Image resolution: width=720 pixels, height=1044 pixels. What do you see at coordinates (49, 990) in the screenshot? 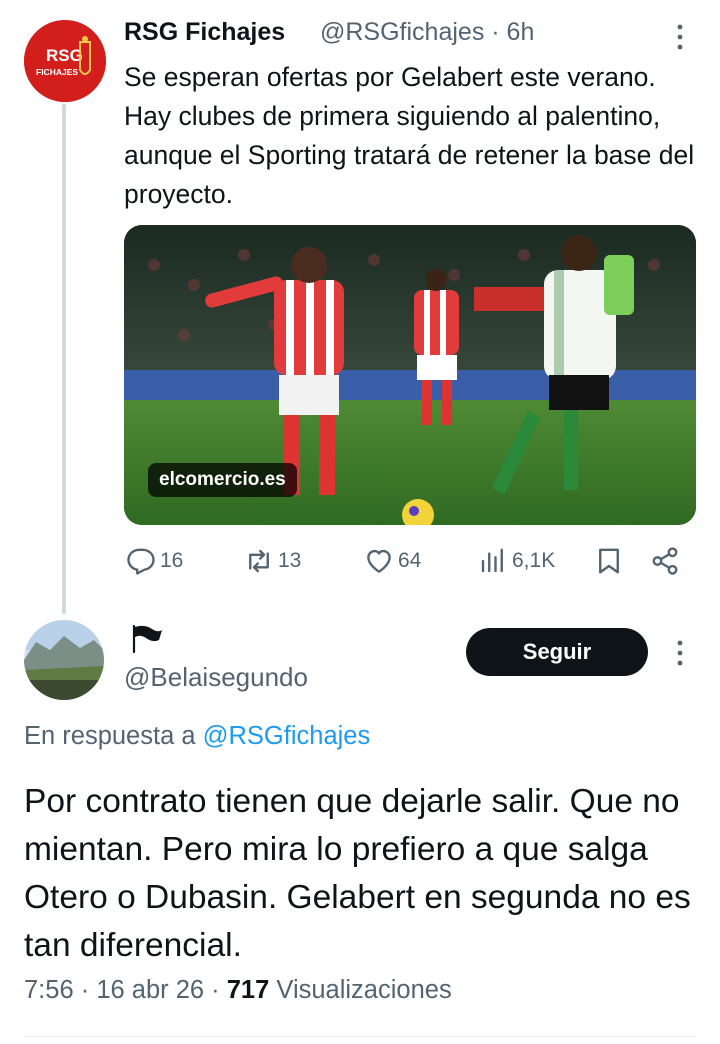
I see `tweet-time: 7:56` at bounding box center [49, 990].